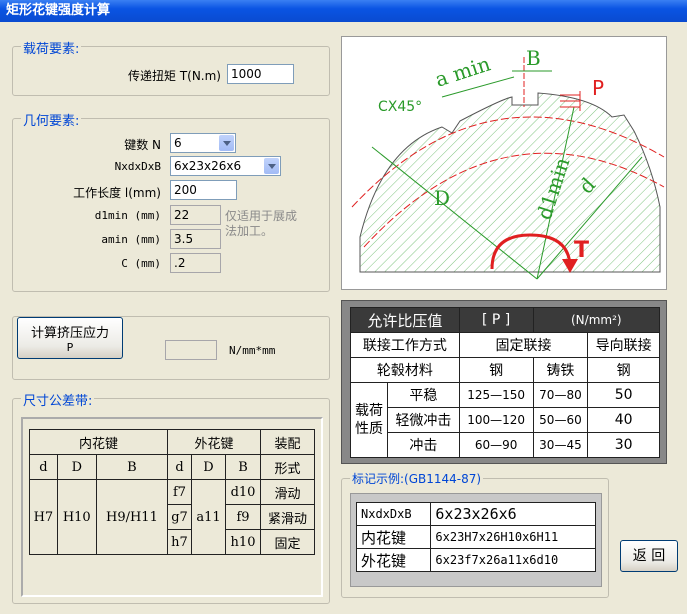 The width and height of the screenshot is (687, 614). I want to click on fit-form: 固定, so click(287, 542).